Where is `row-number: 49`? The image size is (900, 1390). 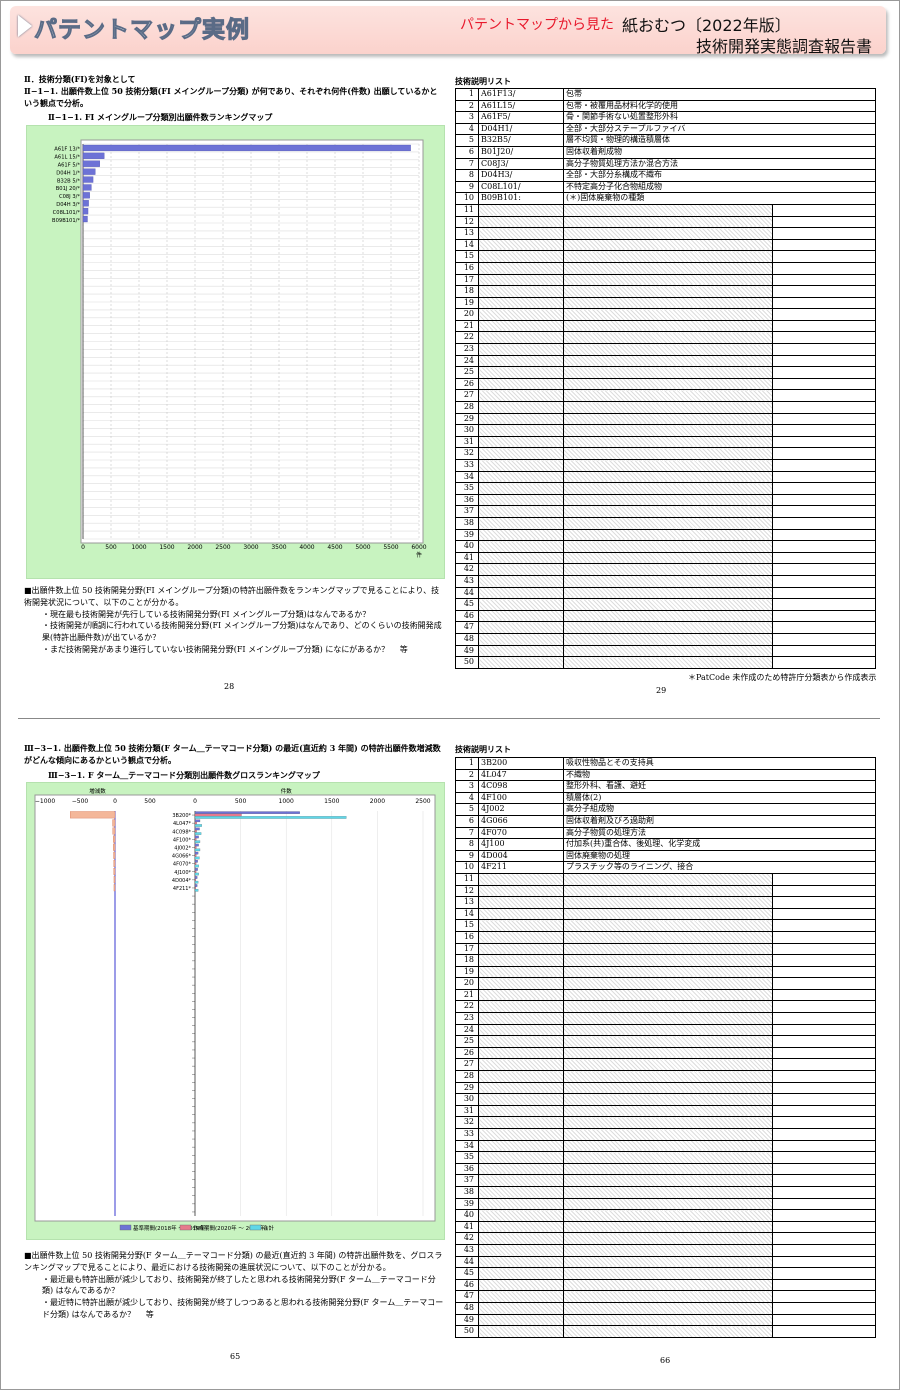 row-number: 49 is located at coordinates (467, 651).